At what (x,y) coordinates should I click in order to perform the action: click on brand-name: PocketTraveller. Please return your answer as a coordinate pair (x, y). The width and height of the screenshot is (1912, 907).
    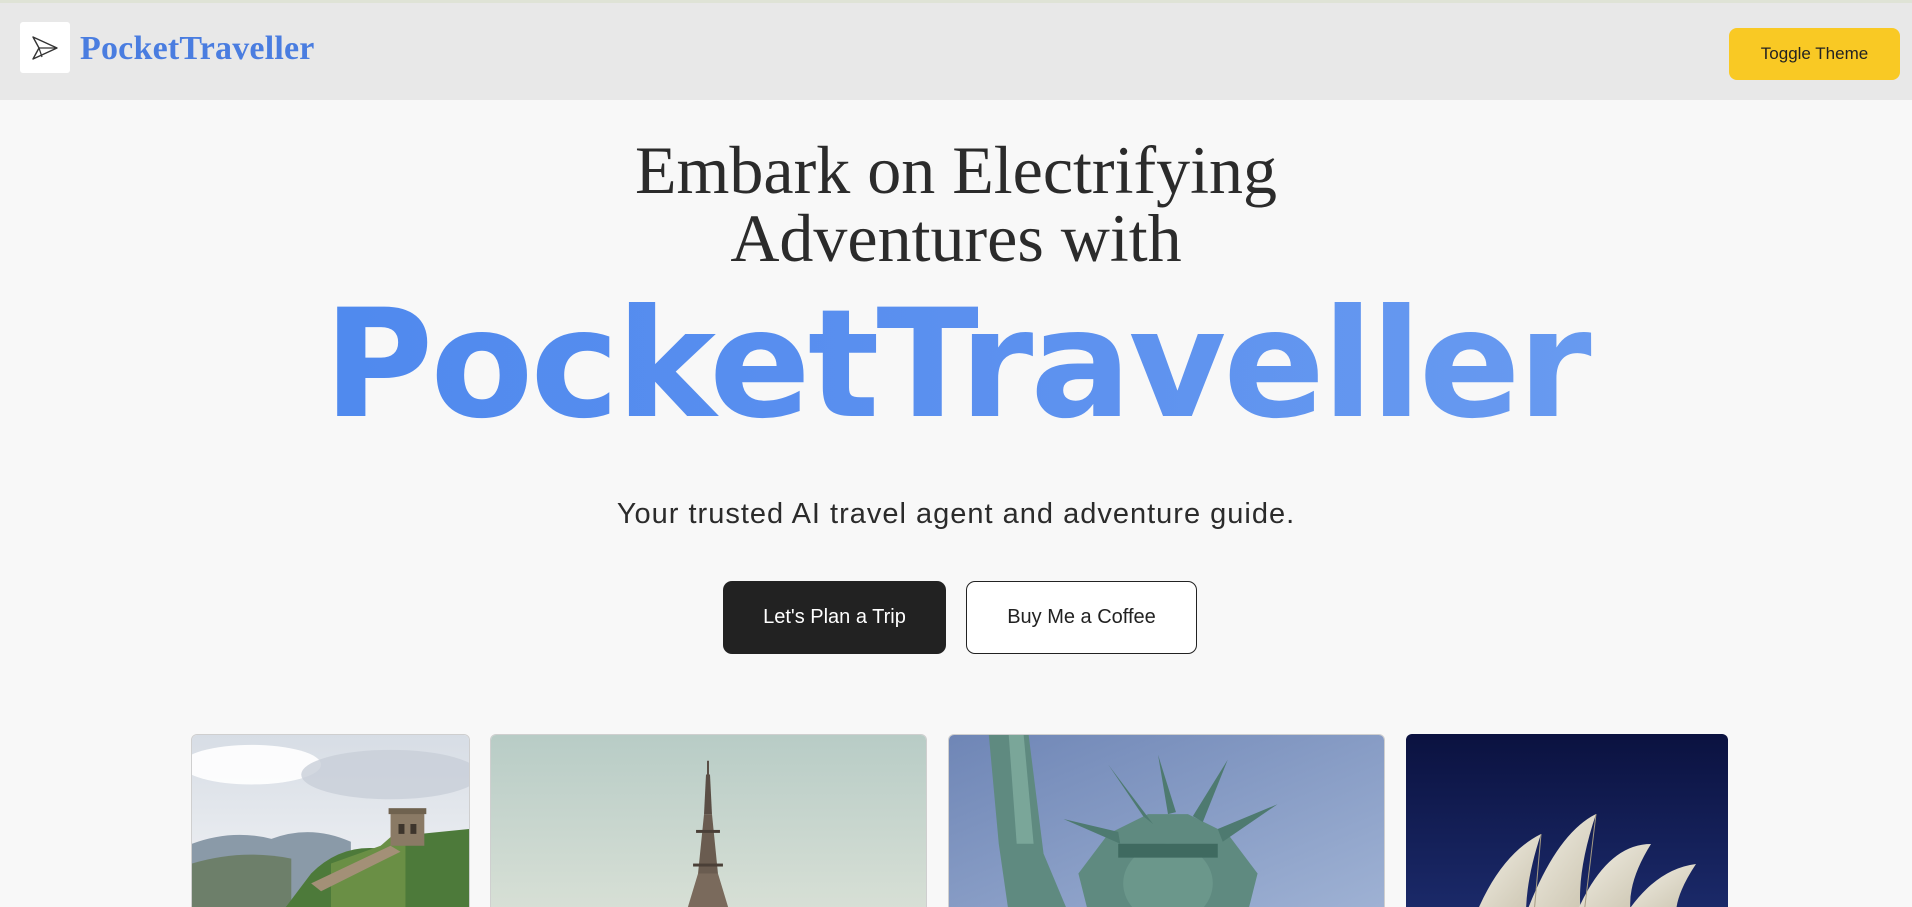
    Looking at the image, I should click on (197, 49).